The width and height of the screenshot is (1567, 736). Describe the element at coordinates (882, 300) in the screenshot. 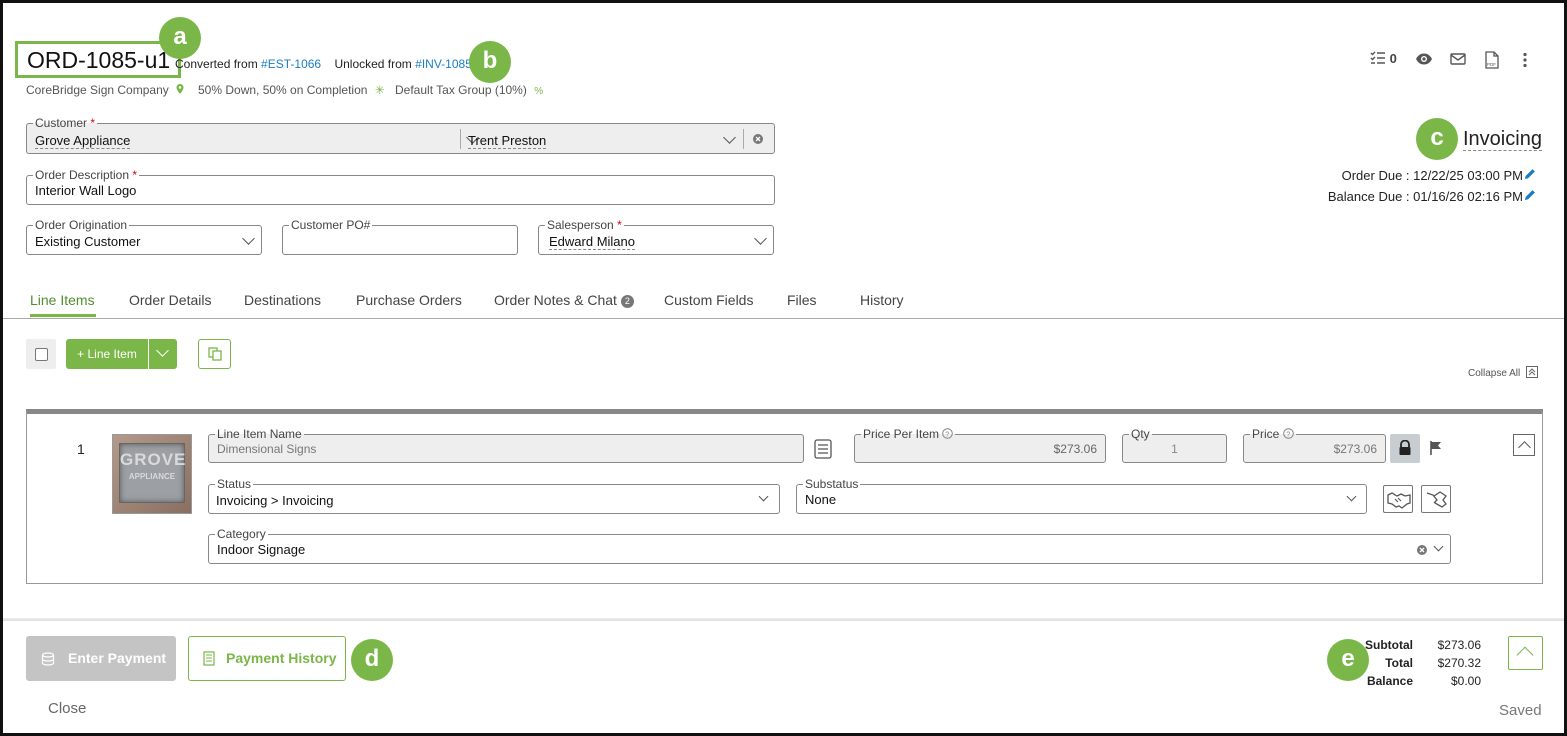

I see `tab-history: History` at that location.